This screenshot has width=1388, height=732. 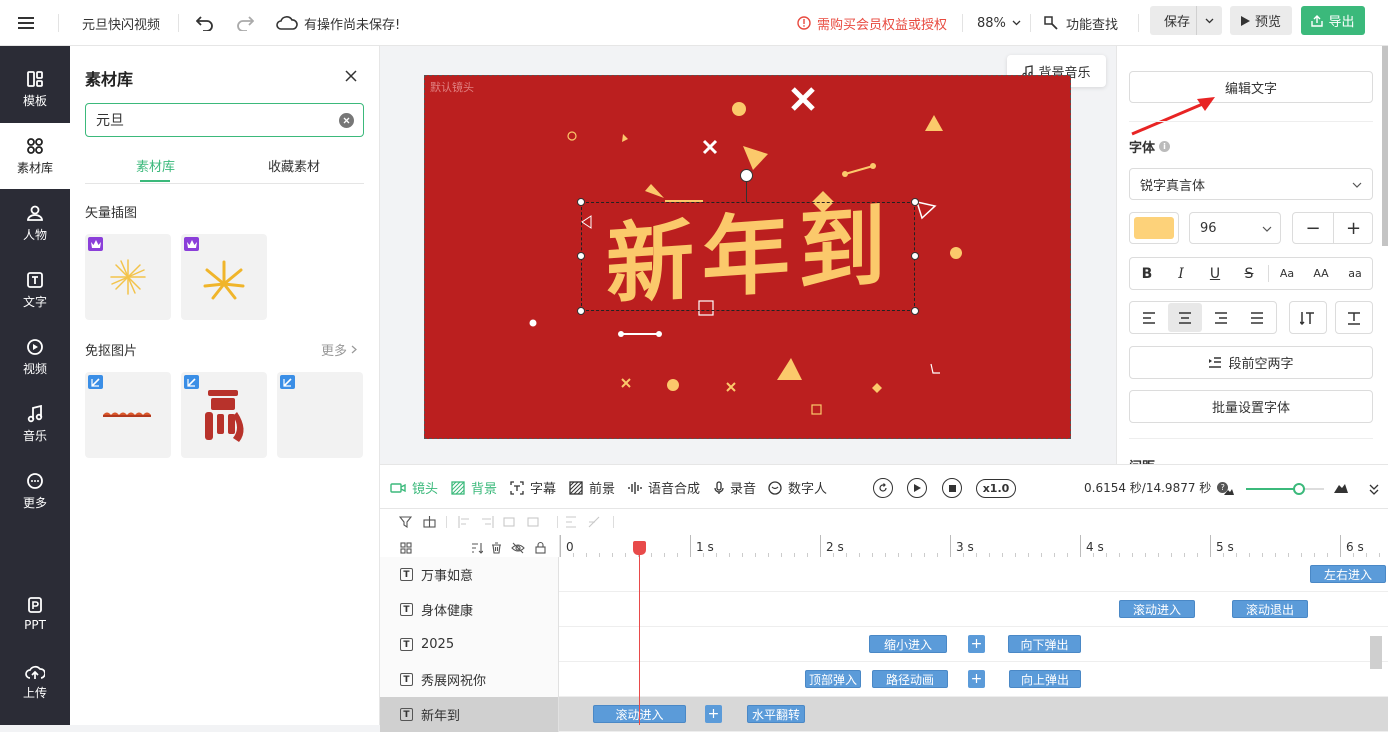 I want to click on animation-clip: 滚动退出, so click(x=1270, y=609).